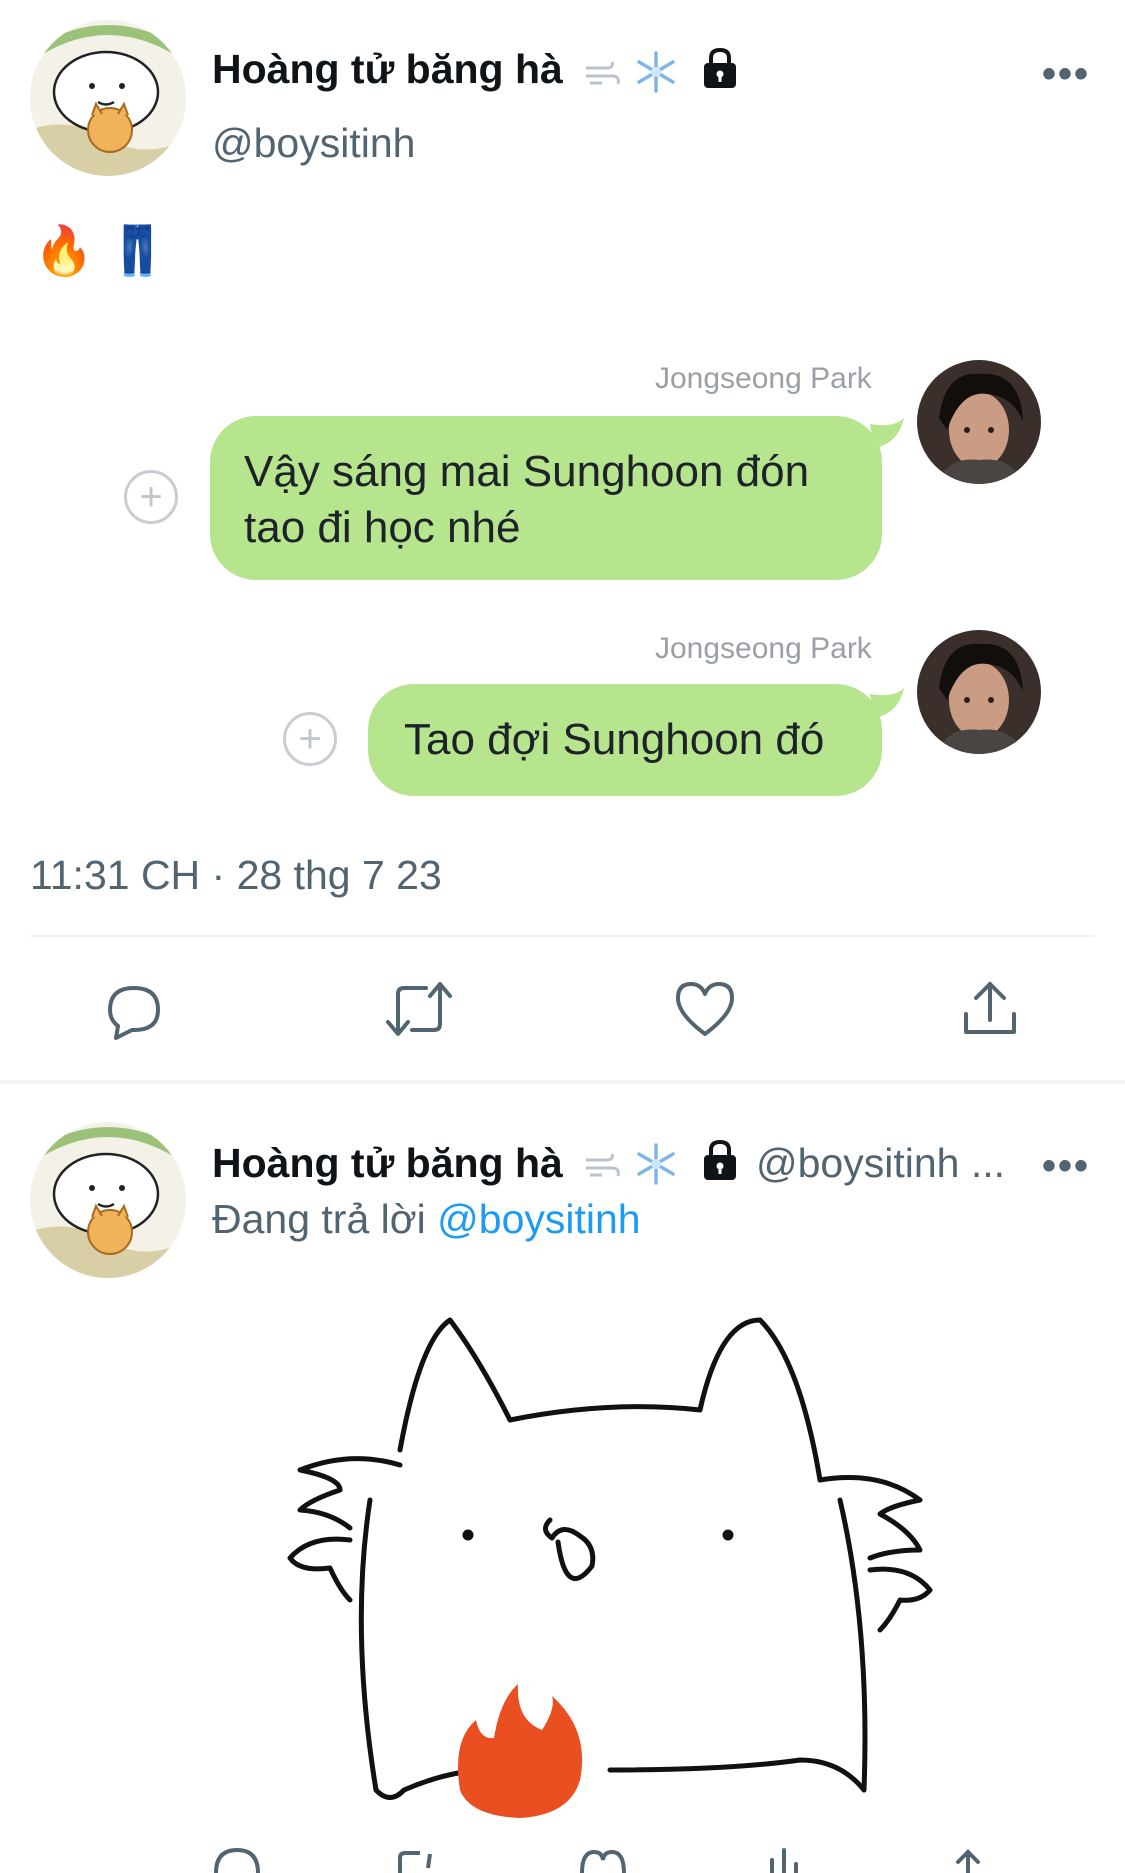  I want to click on like-button, so click(705, 1009).